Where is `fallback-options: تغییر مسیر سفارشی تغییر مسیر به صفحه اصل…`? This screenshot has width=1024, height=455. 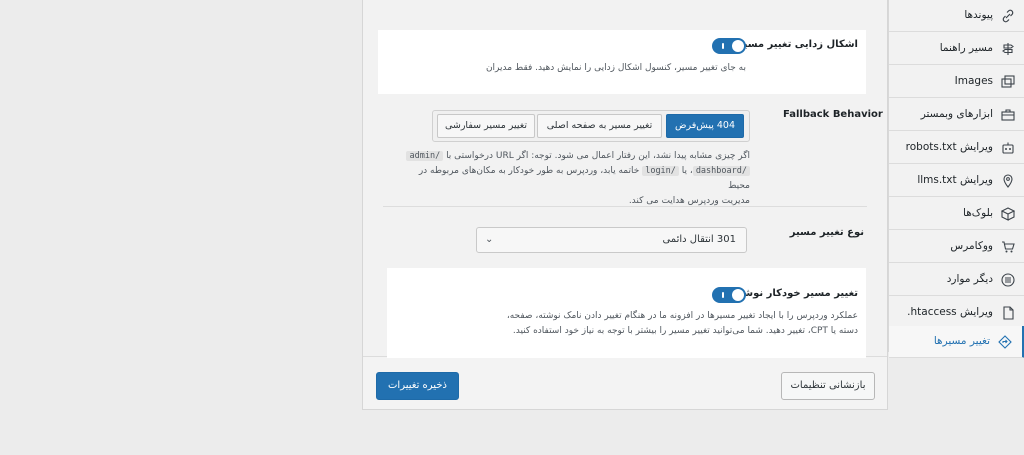
fallback-options: تغییر مسیر سفارشی تغییر مسیر به صفحه اصل… is located at coordinates (591, 126).